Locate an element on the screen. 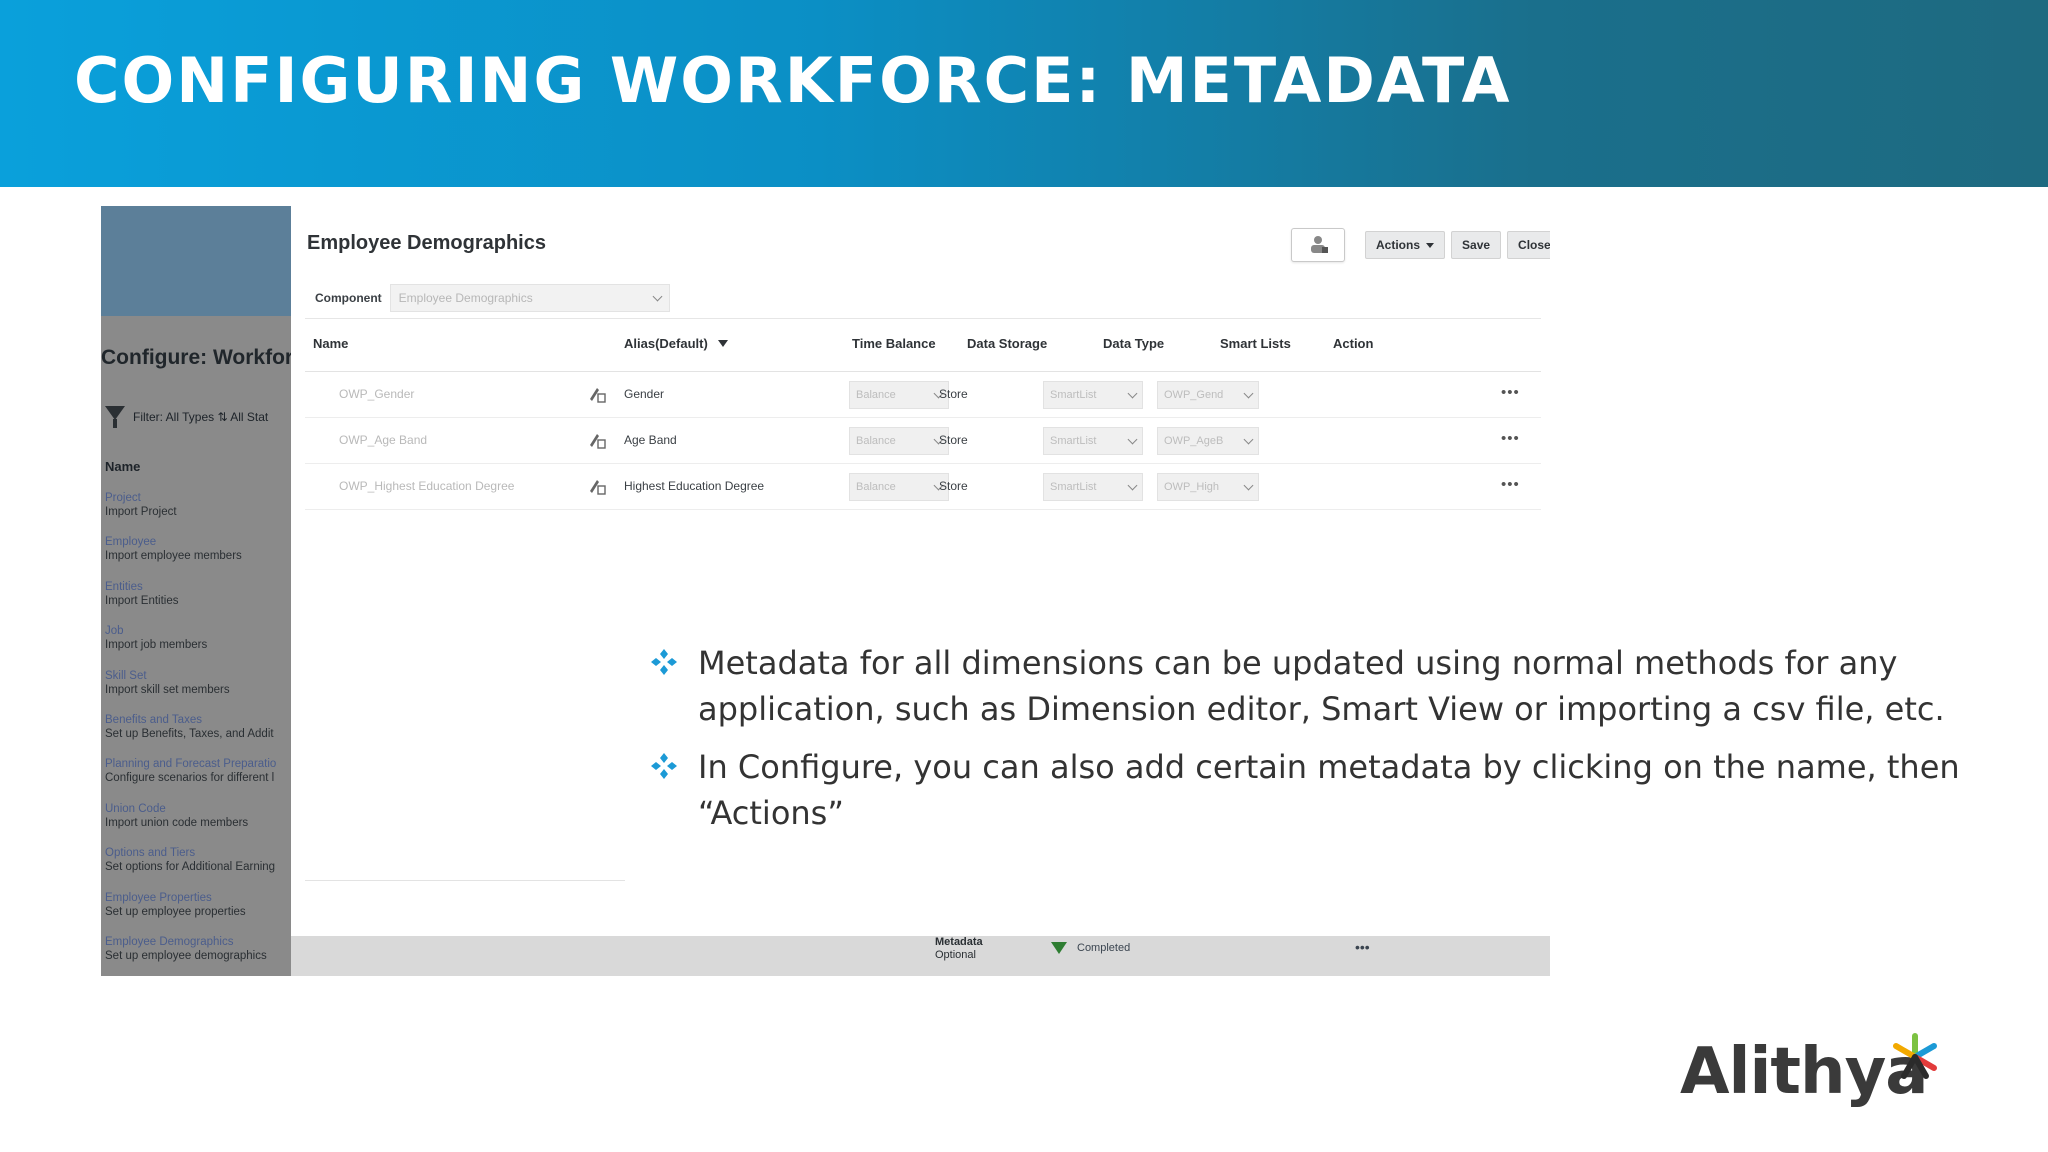 The image size is (2048, 1152). dialog-title: Employee Demographics is located at coordinates (426, 243).